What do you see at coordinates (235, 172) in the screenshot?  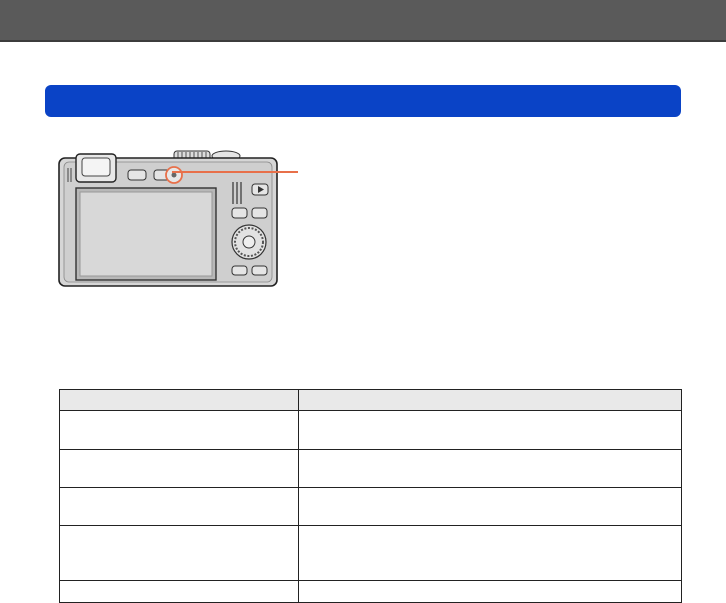 I see `callout-line` at bounding box center [235, 172].